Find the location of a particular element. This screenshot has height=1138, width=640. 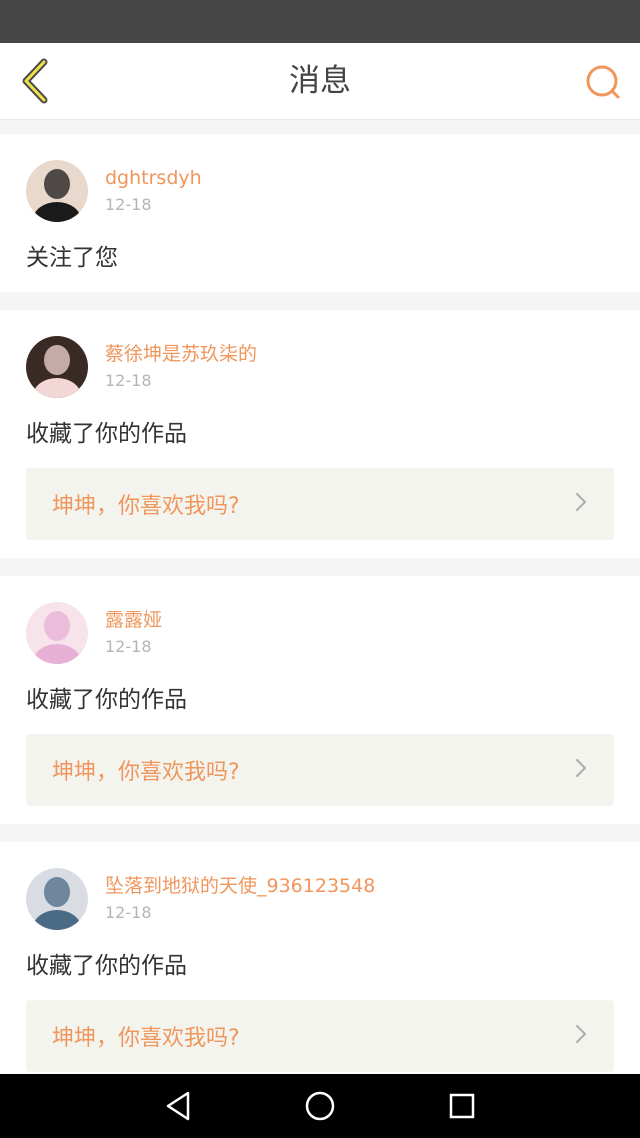

nav-home-button is located at coordinates (320, 1106).